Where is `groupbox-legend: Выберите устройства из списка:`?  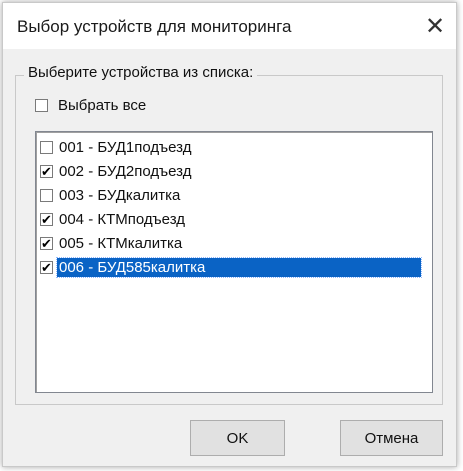
groupbox-legend: Выберите устройства из списка: is located at coordinates (141, 72).